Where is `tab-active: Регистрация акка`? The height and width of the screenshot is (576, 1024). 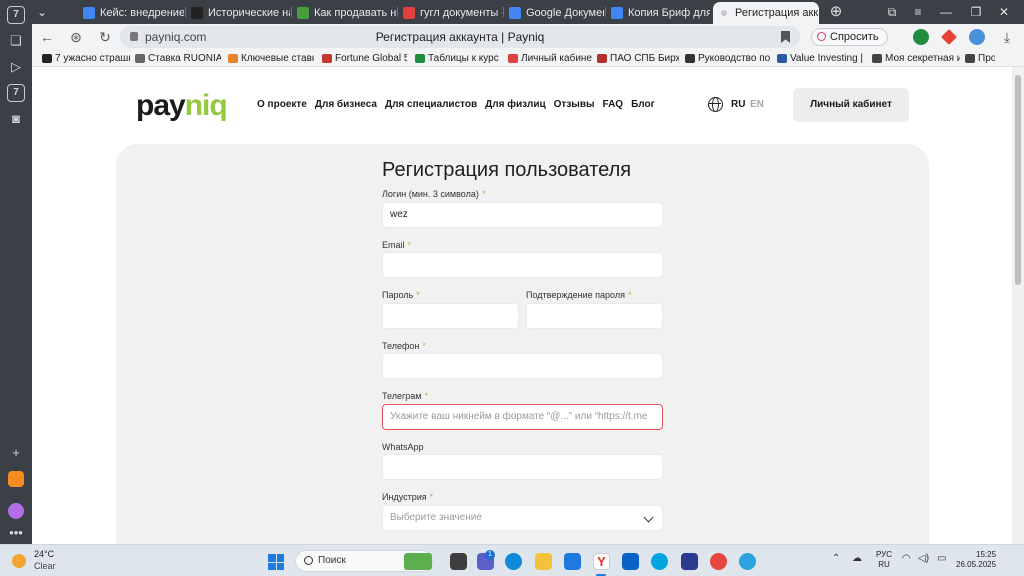 tab-active: Регистрация акка is located at coordinates (766, 13).